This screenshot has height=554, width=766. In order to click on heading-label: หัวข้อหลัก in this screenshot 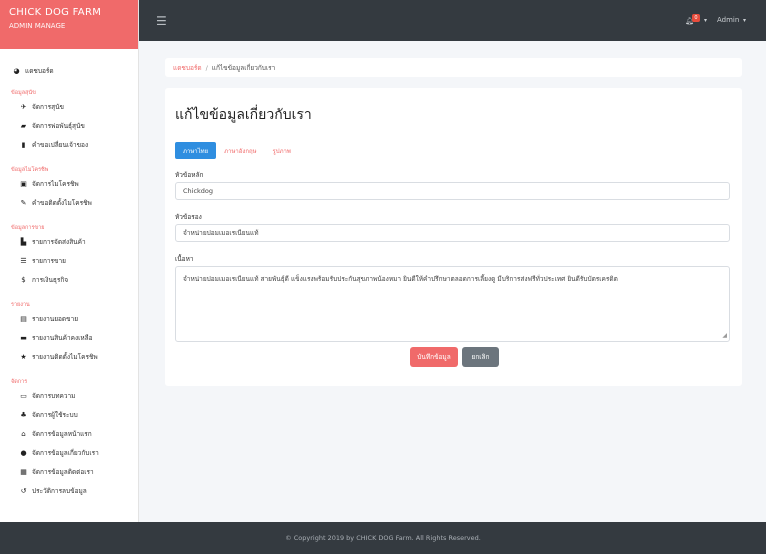, I will do `click(189, 175)`.